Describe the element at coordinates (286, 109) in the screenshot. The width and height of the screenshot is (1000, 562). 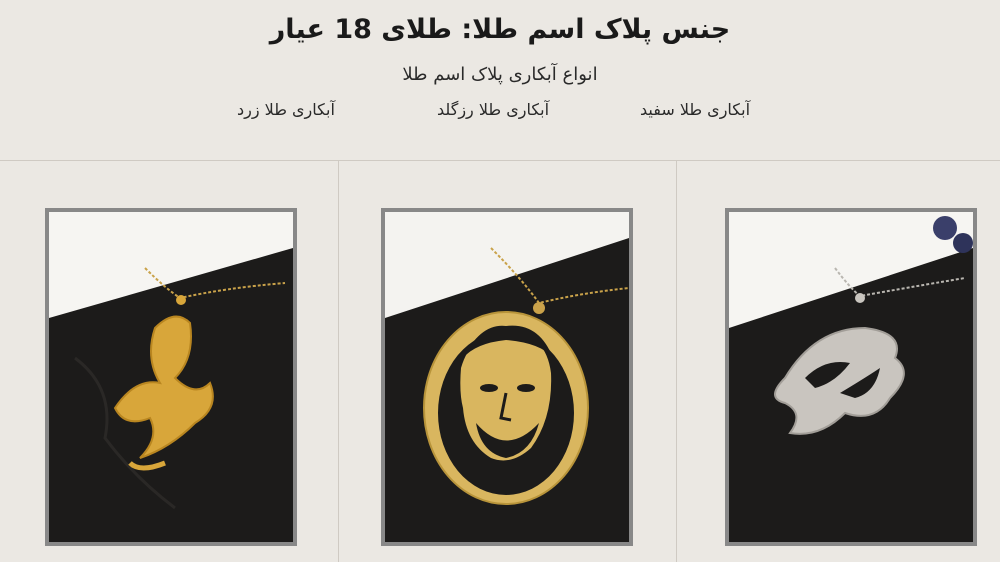
I see `yellow-gold-plating-link: آبکاری طلا زرد` at that location.